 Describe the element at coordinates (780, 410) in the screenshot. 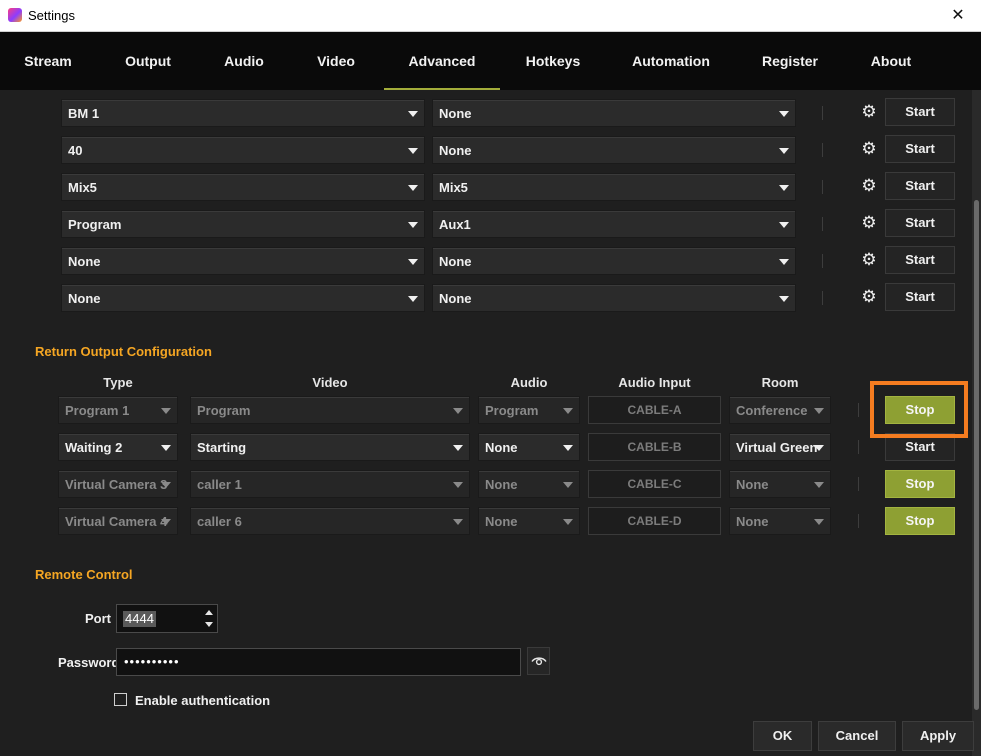

I see `room-select: Conference` at that location.